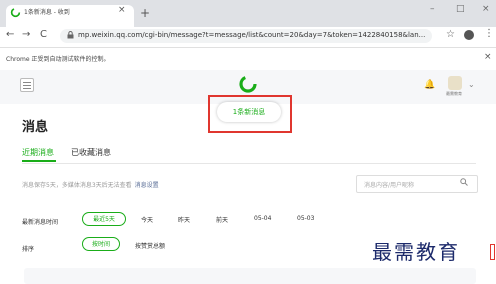  What do you see at coordinates (469, 35) in the screenshot?
I see `profile-avatar` at bounding box center [469, 35].